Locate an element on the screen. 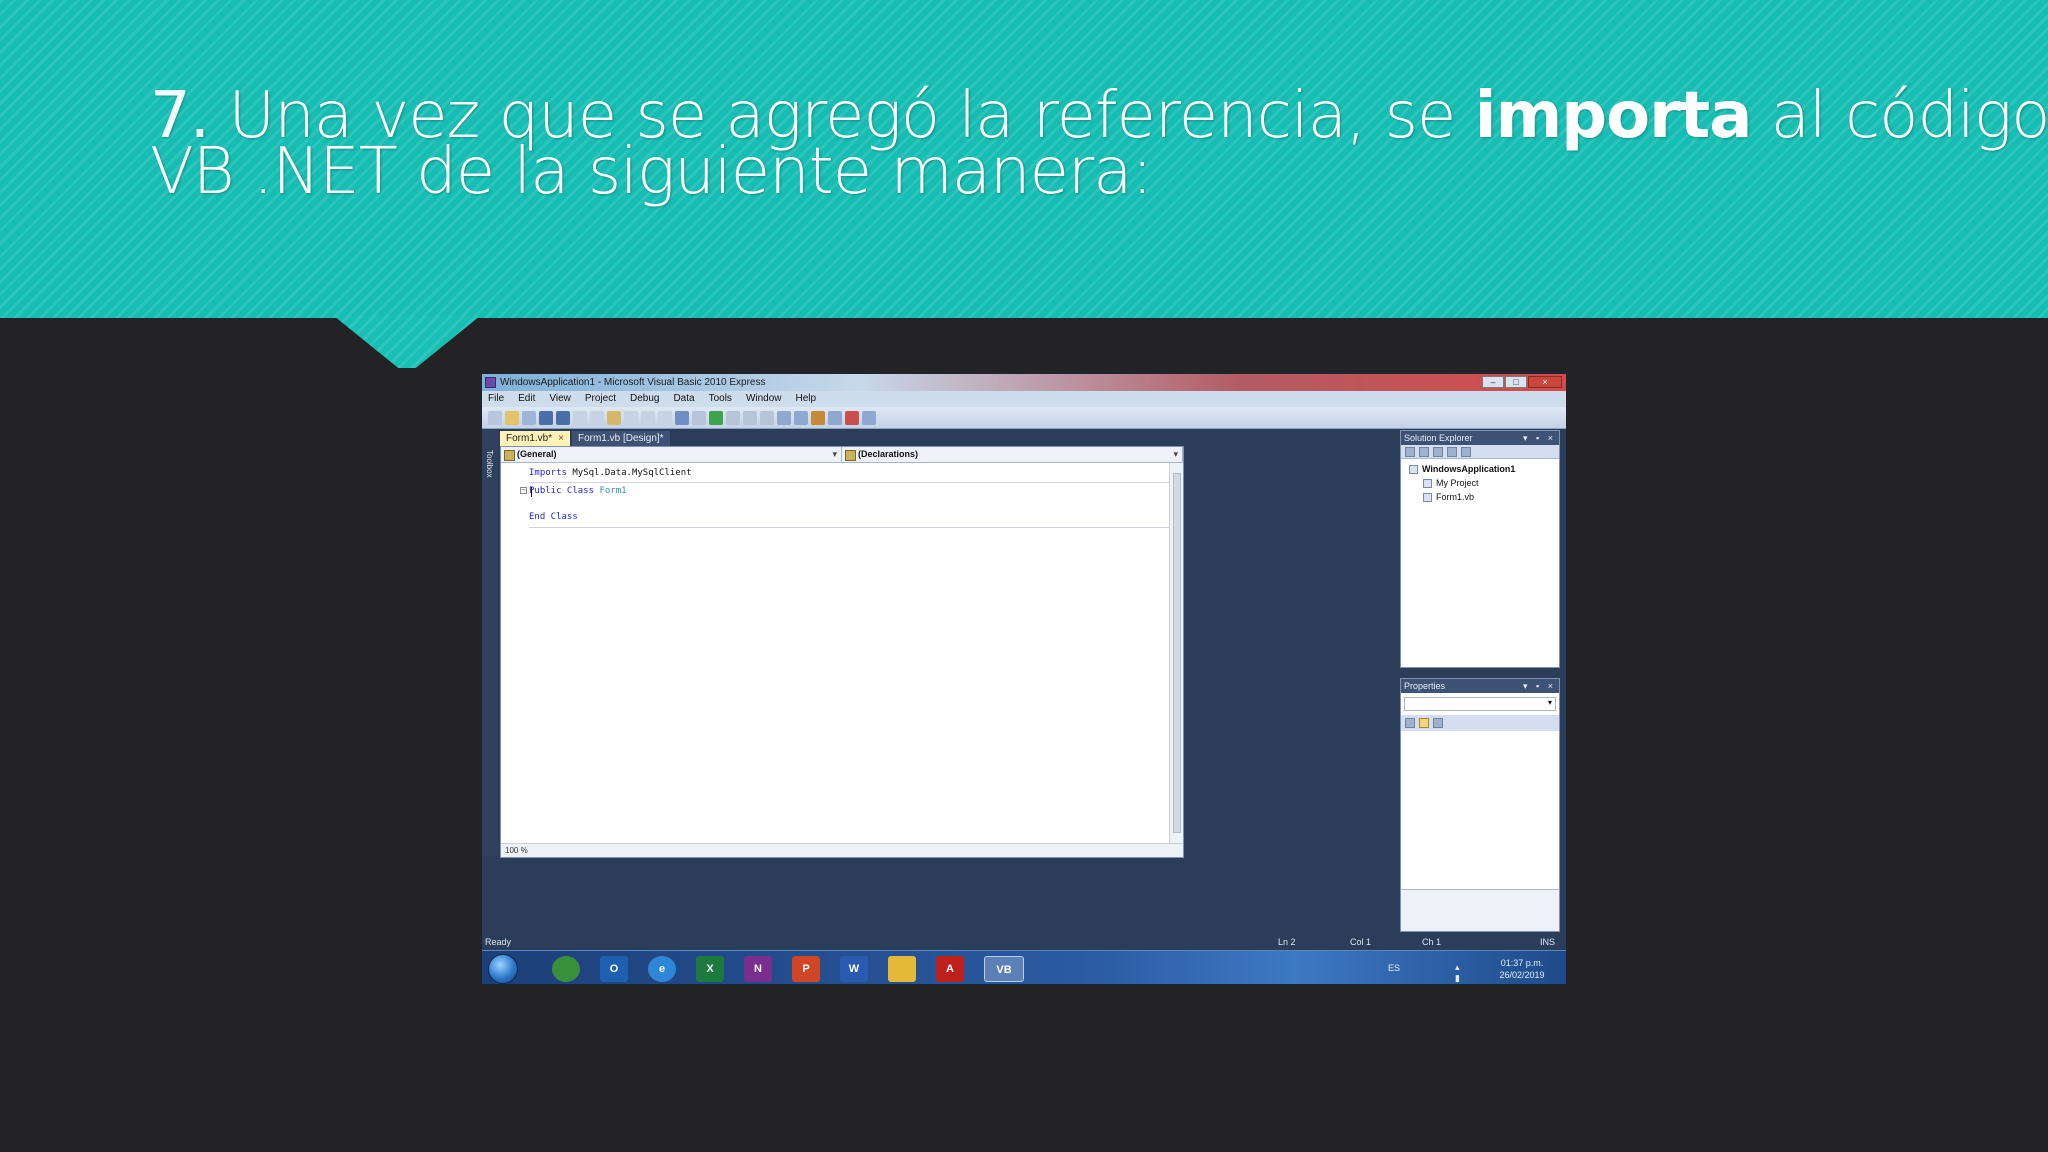  properties-toolbar is located at coordinates (1480, 723).